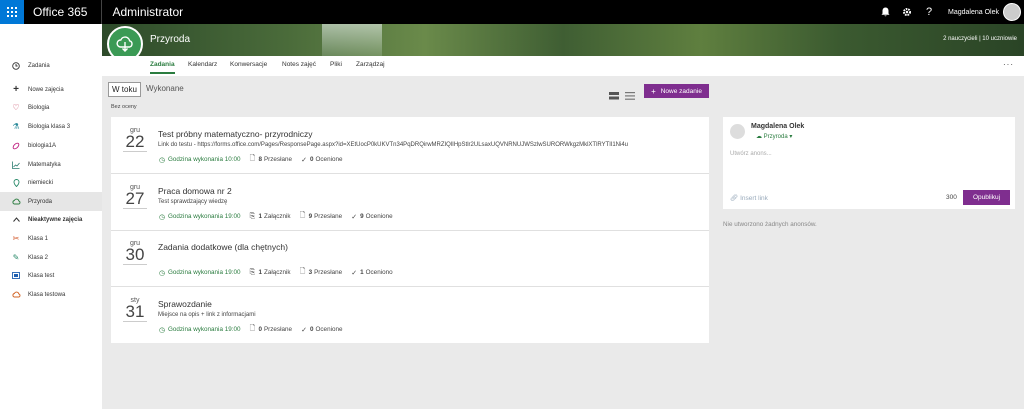  Describe the element at coordinates (51, 219) in the screenshot. I see `sidebar-group-nieaktywne: Nieaktywne zajęcia` at that location.